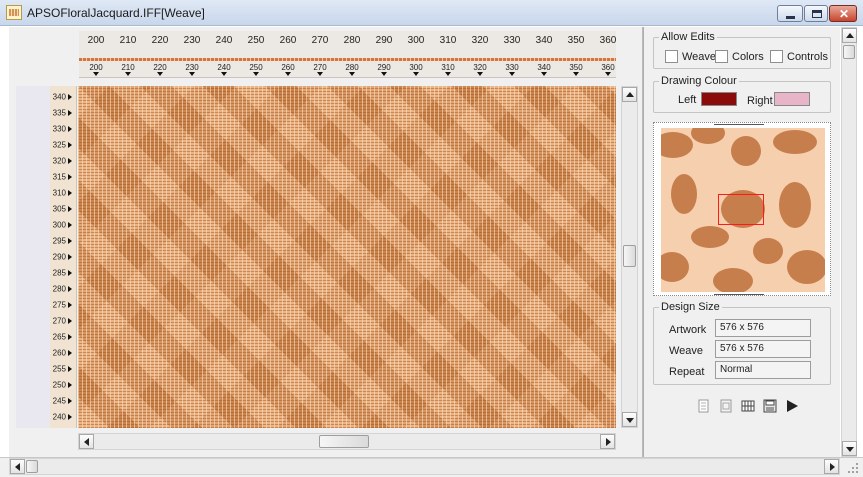  I want to click on window-scroll-right-button, so click(831, 466).